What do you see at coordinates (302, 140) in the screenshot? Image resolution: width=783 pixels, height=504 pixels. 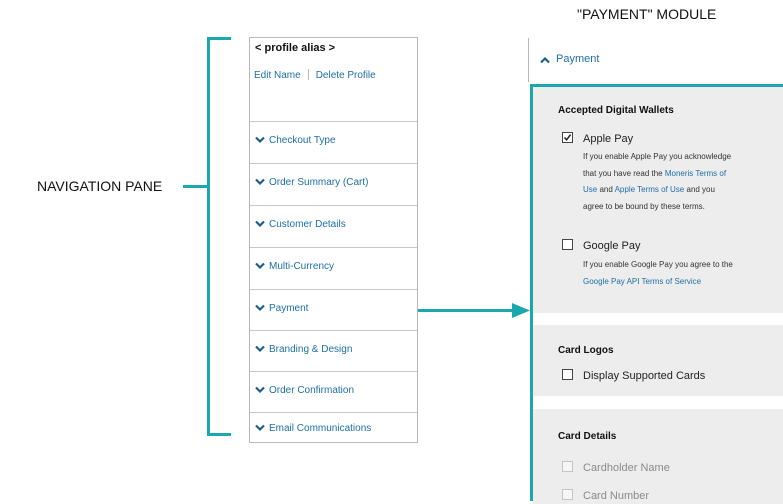 I see `nav-item-label: Checkout Type` at bounding box center [302, 140].